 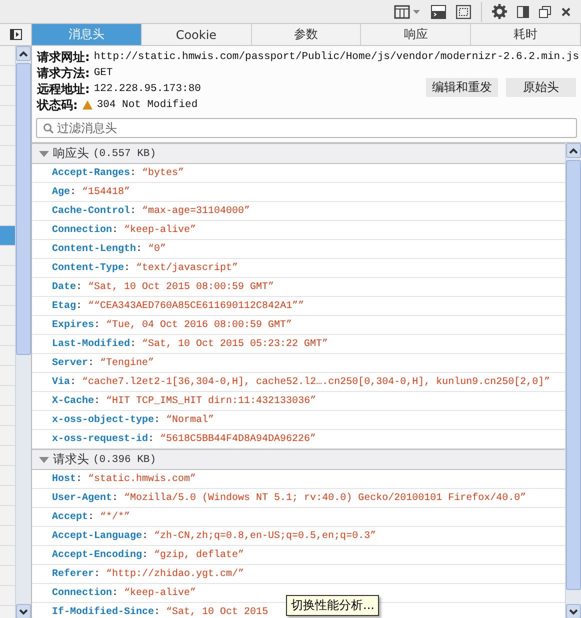 I want to click on header-line: Content-Type: “text/javascript”, so click(x=145, y=268).